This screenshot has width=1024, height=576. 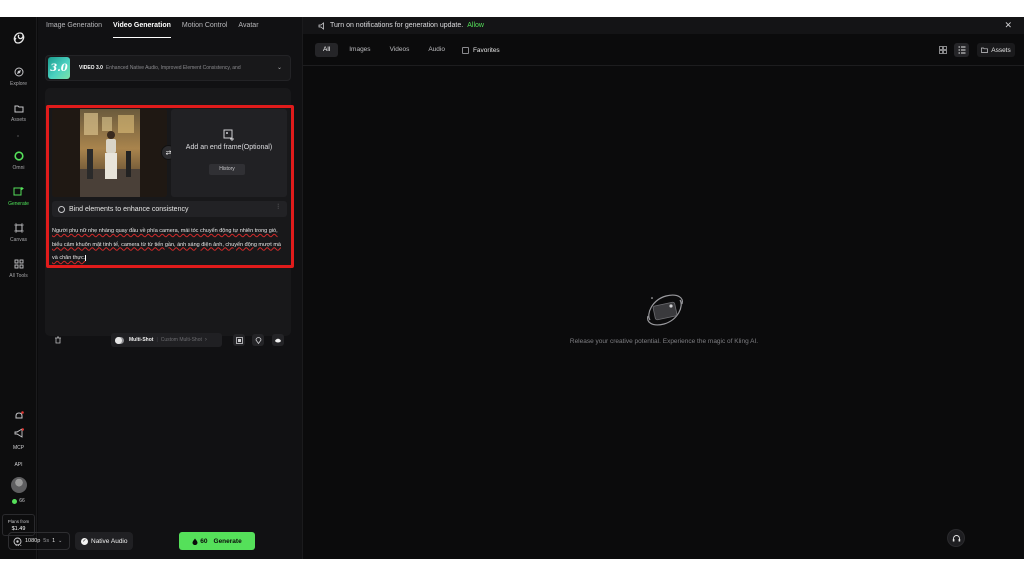 I want to click on announcements-button, so click(x=18, y=433).